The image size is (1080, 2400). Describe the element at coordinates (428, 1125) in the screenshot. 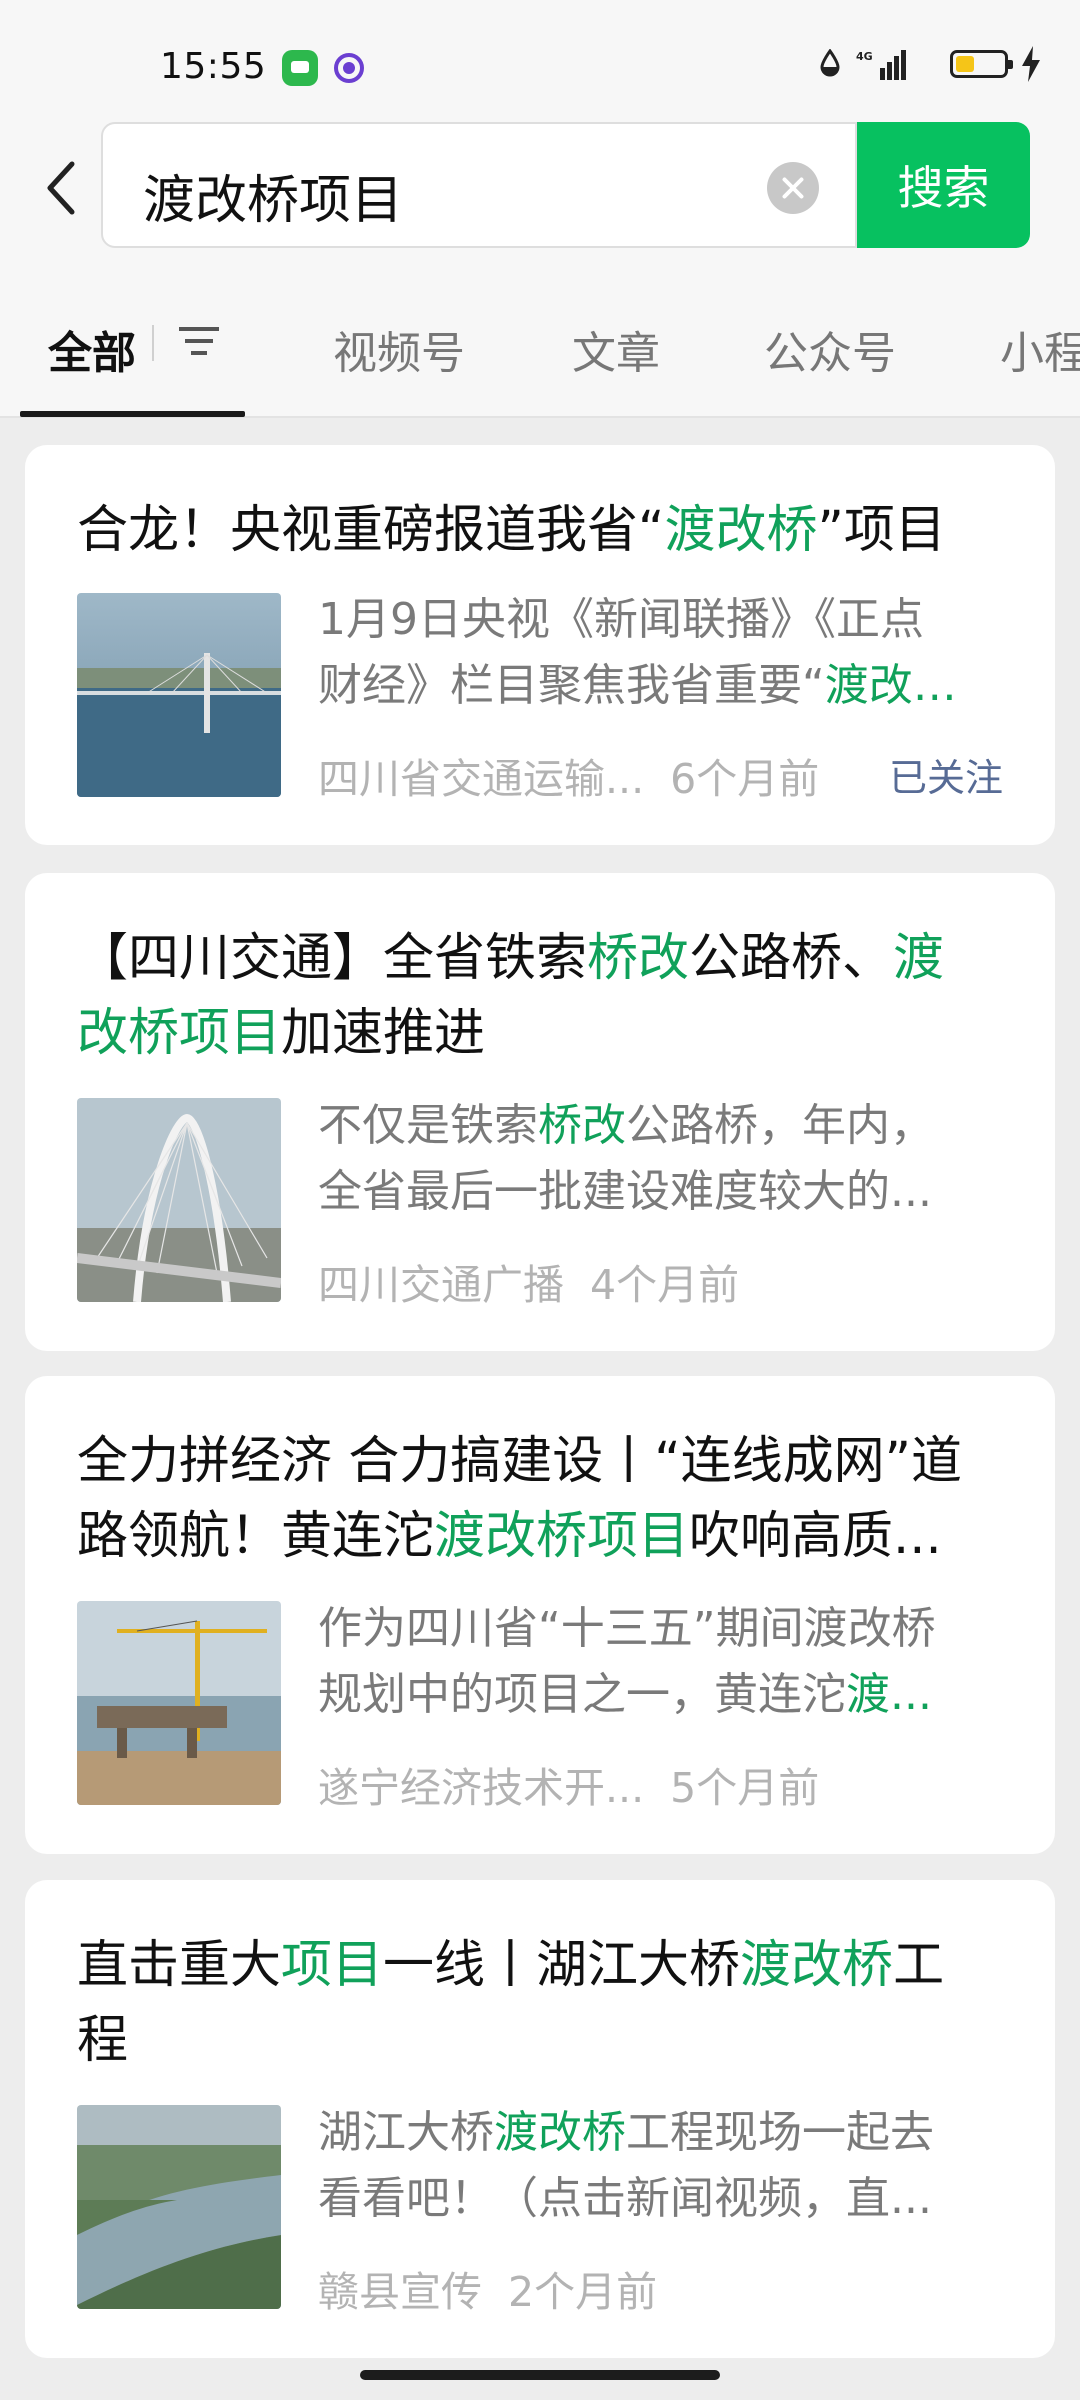

I see `desc-text: 不仅是铁索` at that location.